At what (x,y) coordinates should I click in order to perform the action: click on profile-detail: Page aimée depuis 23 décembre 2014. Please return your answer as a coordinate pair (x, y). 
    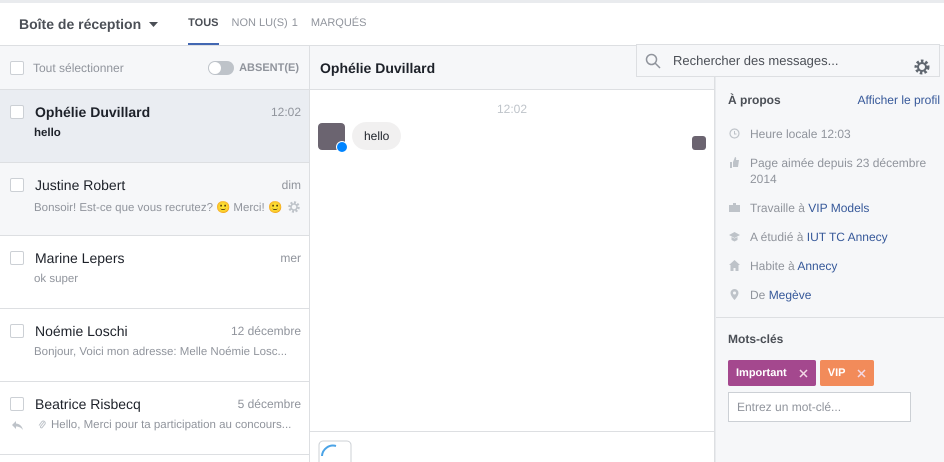
    Looking at the image, I should click on (839, 171).